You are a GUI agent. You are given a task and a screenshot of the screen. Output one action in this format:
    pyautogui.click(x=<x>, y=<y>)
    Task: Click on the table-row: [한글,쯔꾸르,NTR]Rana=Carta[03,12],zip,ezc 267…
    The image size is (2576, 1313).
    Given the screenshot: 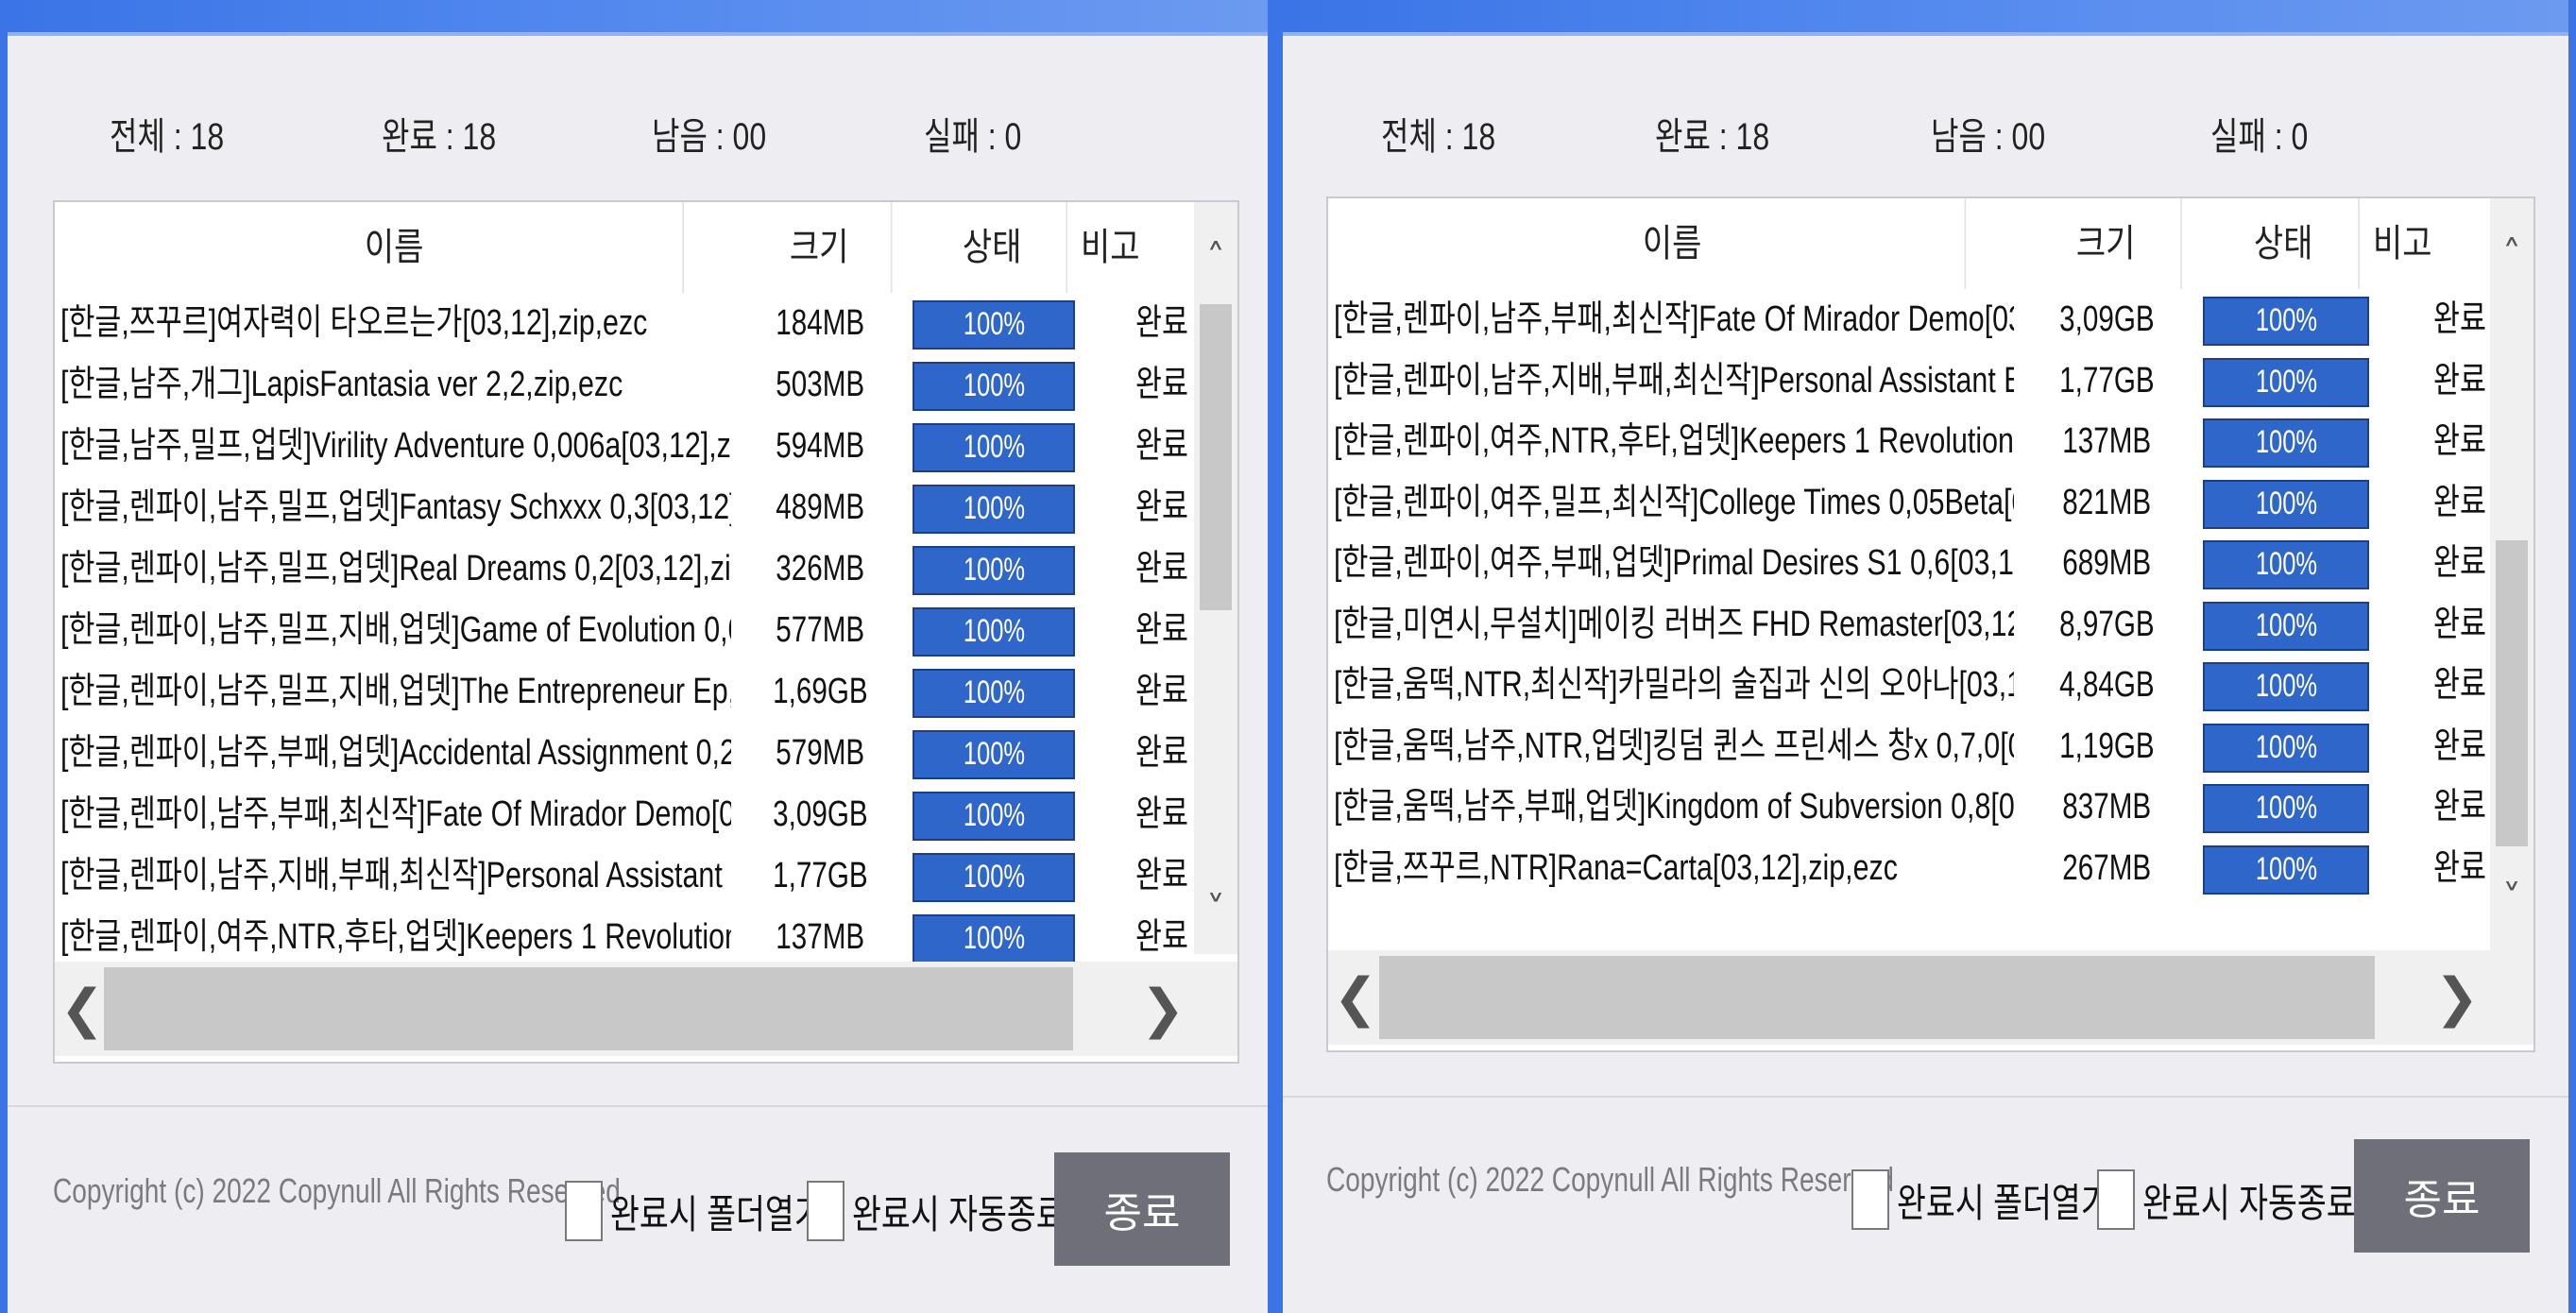 What is the action you would take?
    pyautogui.click(x=1931, y=868)
    